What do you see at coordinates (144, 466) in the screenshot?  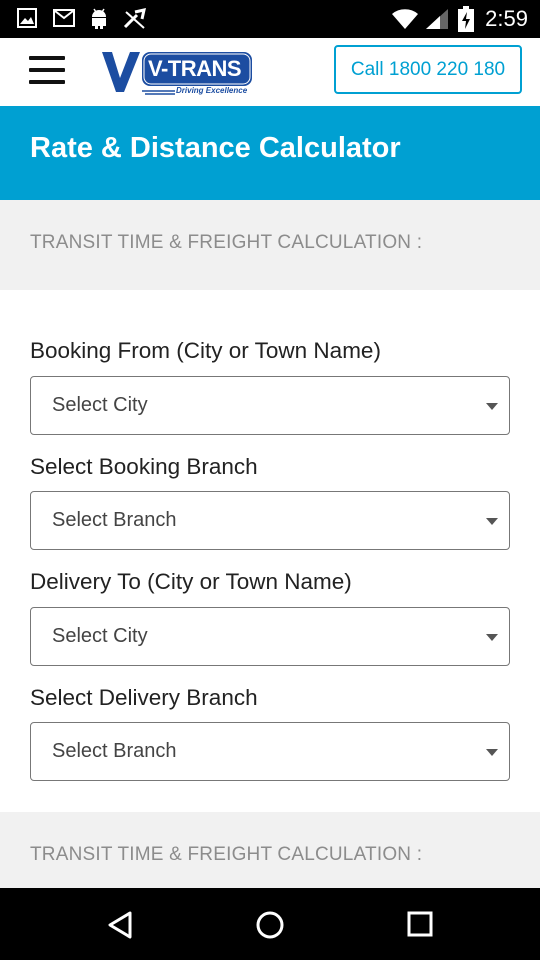 I see `booking-branch-label: Select Booking Branch` at bounding box center [144, 466].